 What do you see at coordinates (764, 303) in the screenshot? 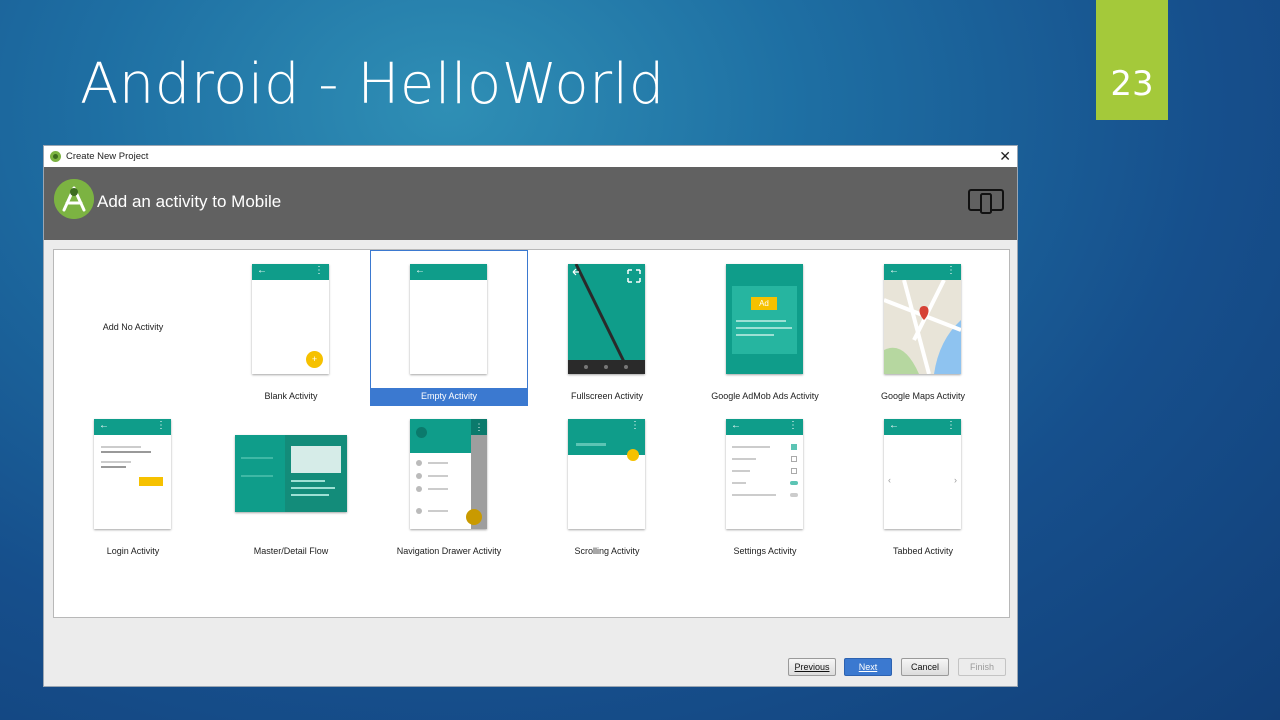
I see `ad-badge: Ad` at bounding box center [764, 303].